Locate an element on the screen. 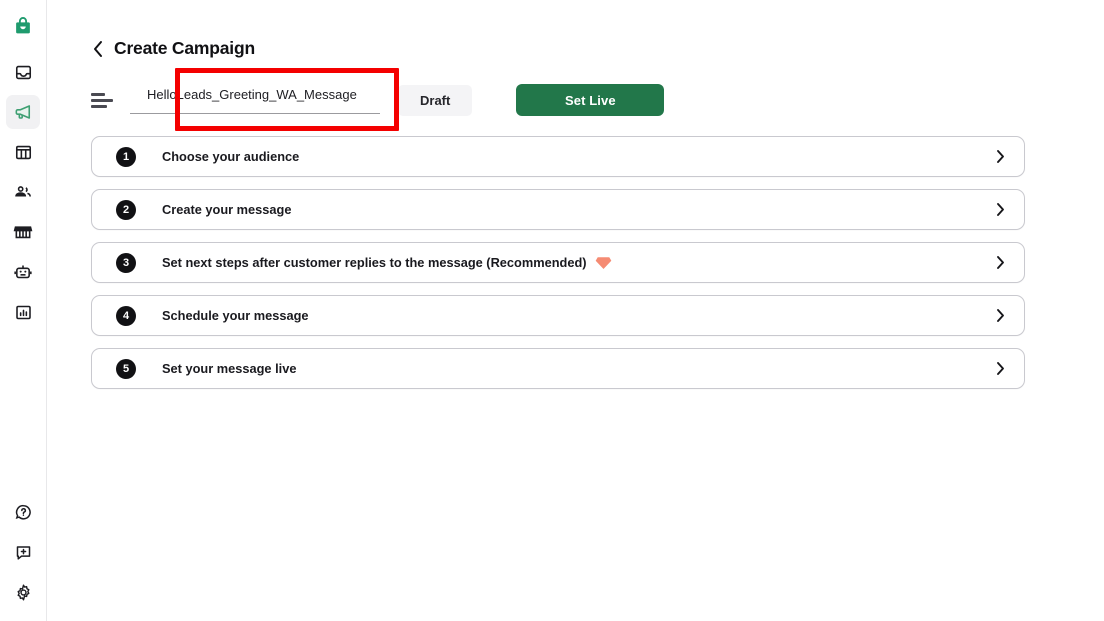 The width and height of the screenshot is (1104, 621). step-number-badge: 1 is located at coordinates (126, 156).